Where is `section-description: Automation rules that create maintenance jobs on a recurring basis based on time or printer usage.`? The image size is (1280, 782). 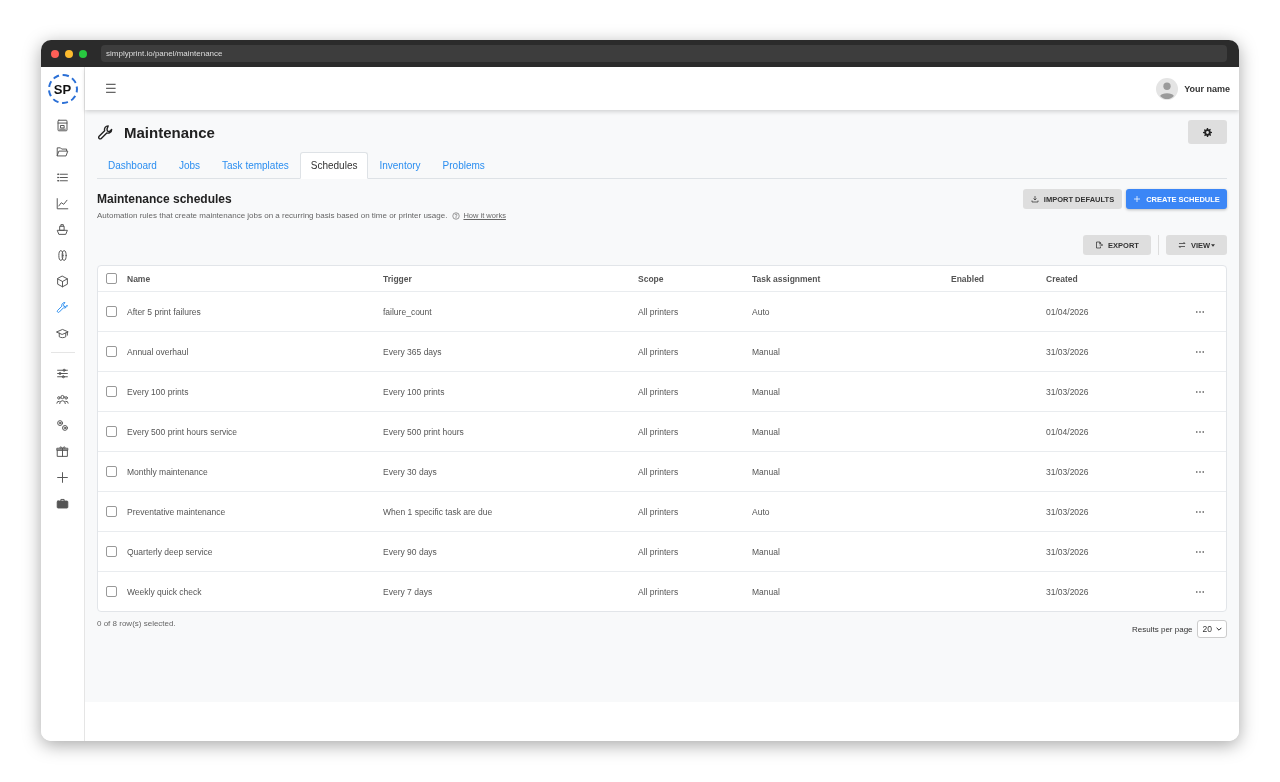 section-description: Automation rules that create maintenance jobs on a recurring basis based on time or printer usage. is located at coordinates (272, 215).